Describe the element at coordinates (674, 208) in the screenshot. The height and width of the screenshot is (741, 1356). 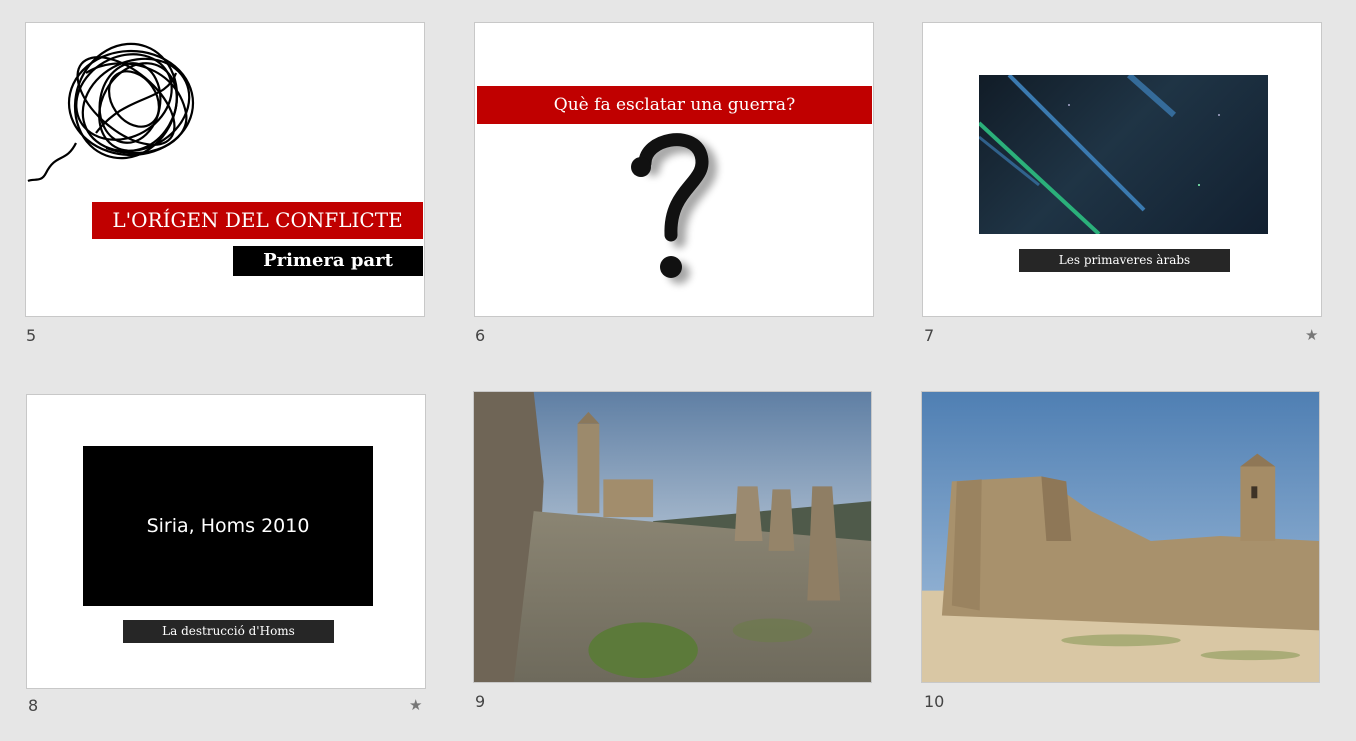
I see `question-mark-image` at that location.